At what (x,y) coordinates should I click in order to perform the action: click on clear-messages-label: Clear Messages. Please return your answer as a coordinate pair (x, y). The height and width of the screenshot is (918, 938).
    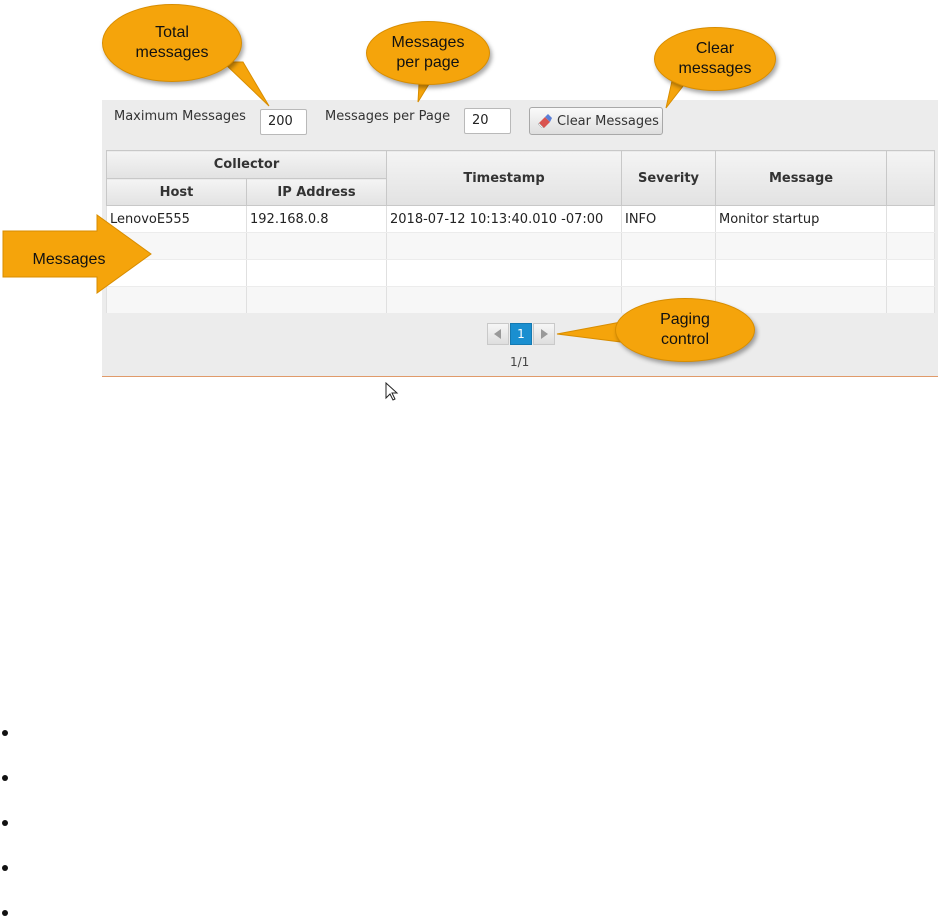
    Looking at the image, I should click on (608, 121).